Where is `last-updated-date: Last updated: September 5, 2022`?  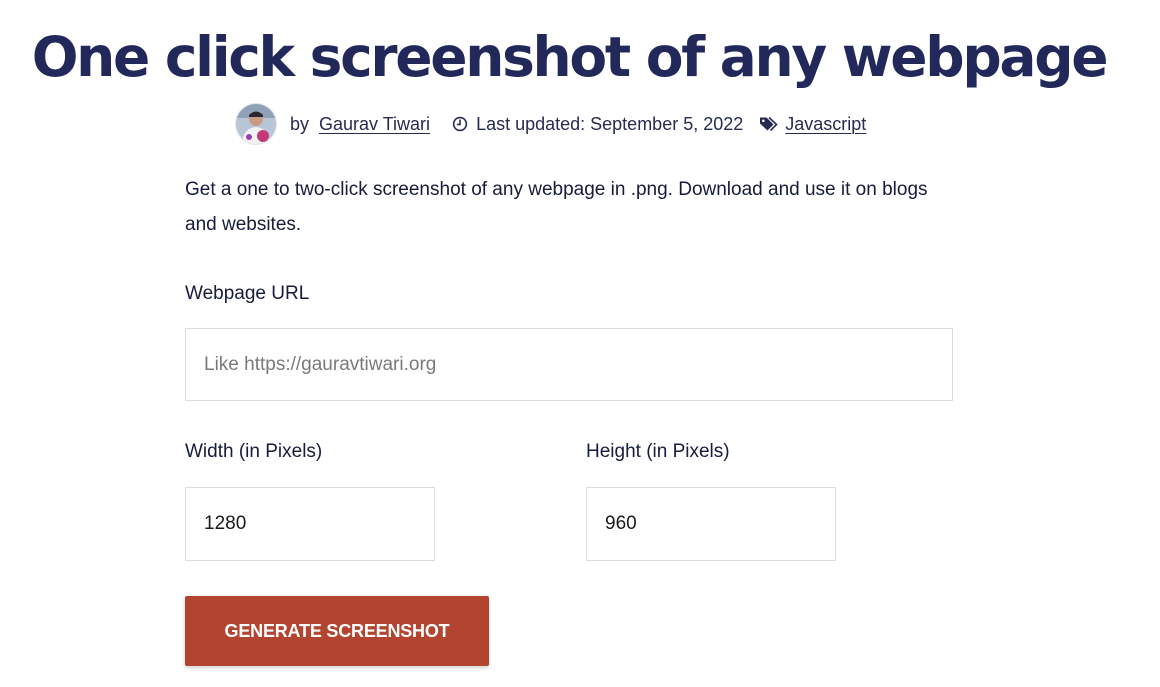
last-updated-date: Last updated: September 5, 2022 is located at coordinates (610, 123).